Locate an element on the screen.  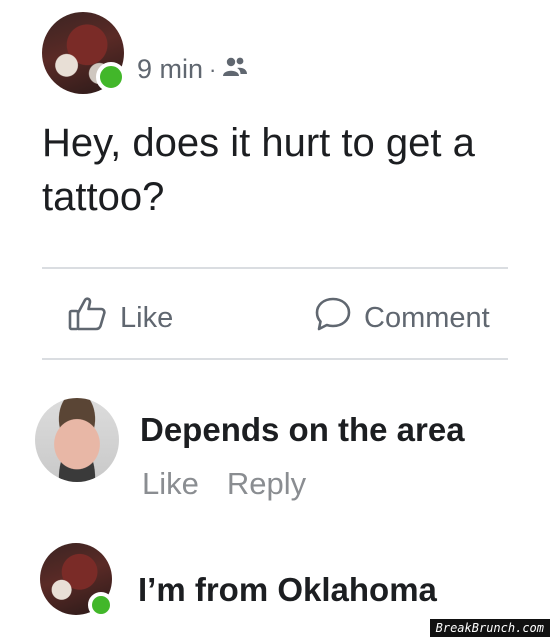
comment-bubble-icon is located at coordinates (333, 318).